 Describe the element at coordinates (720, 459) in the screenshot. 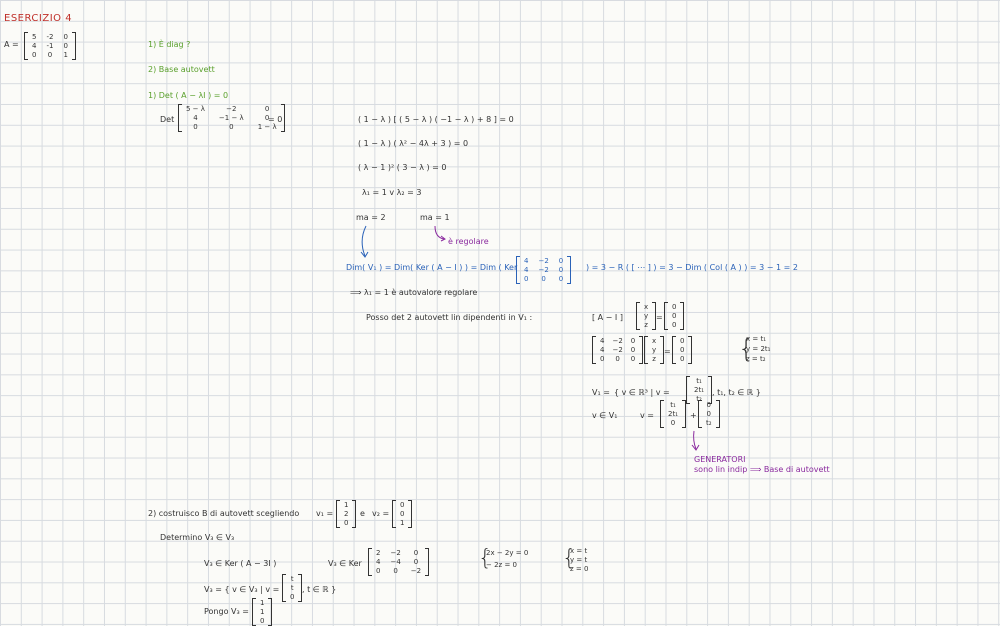

I see `generatori-title: GENERATORI` at that location.